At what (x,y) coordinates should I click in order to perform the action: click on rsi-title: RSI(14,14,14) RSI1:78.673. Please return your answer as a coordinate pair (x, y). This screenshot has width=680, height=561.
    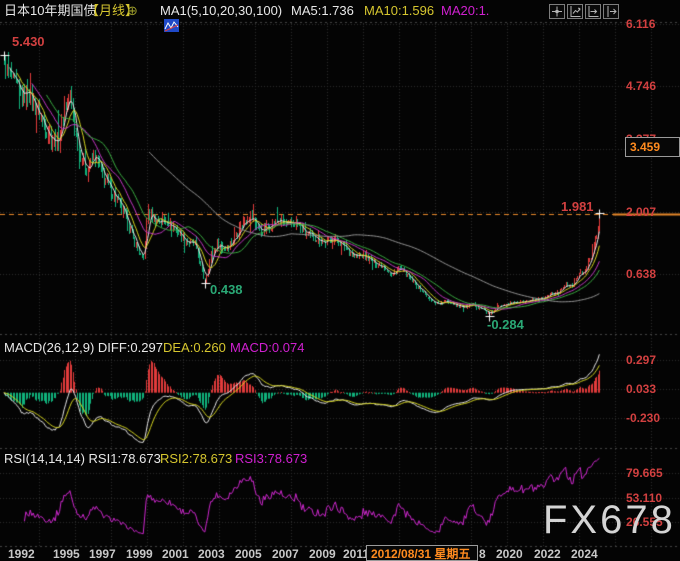
    Looking at the image, I should click on (82, 459).